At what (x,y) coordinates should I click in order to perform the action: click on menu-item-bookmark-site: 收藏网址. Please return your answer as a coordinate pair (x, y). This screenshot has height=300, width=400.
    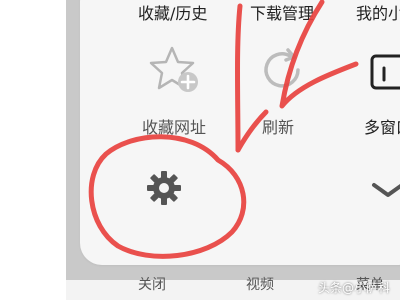
    Looking at the image, I should click on (174, 126).